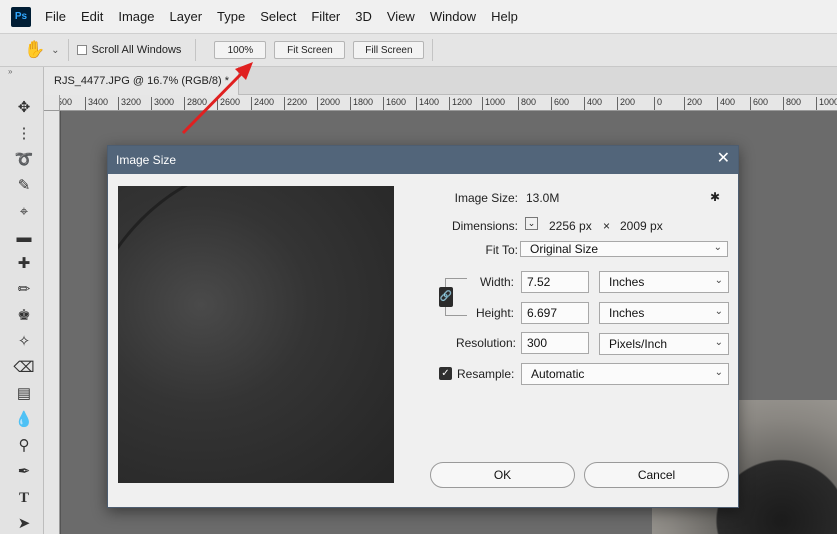 This screenshot has width=837, height=534. What do you see at coordinates (486, 374) in the screenshot?
I see `resample-label: Resample:` at bounding box center [486, 374].